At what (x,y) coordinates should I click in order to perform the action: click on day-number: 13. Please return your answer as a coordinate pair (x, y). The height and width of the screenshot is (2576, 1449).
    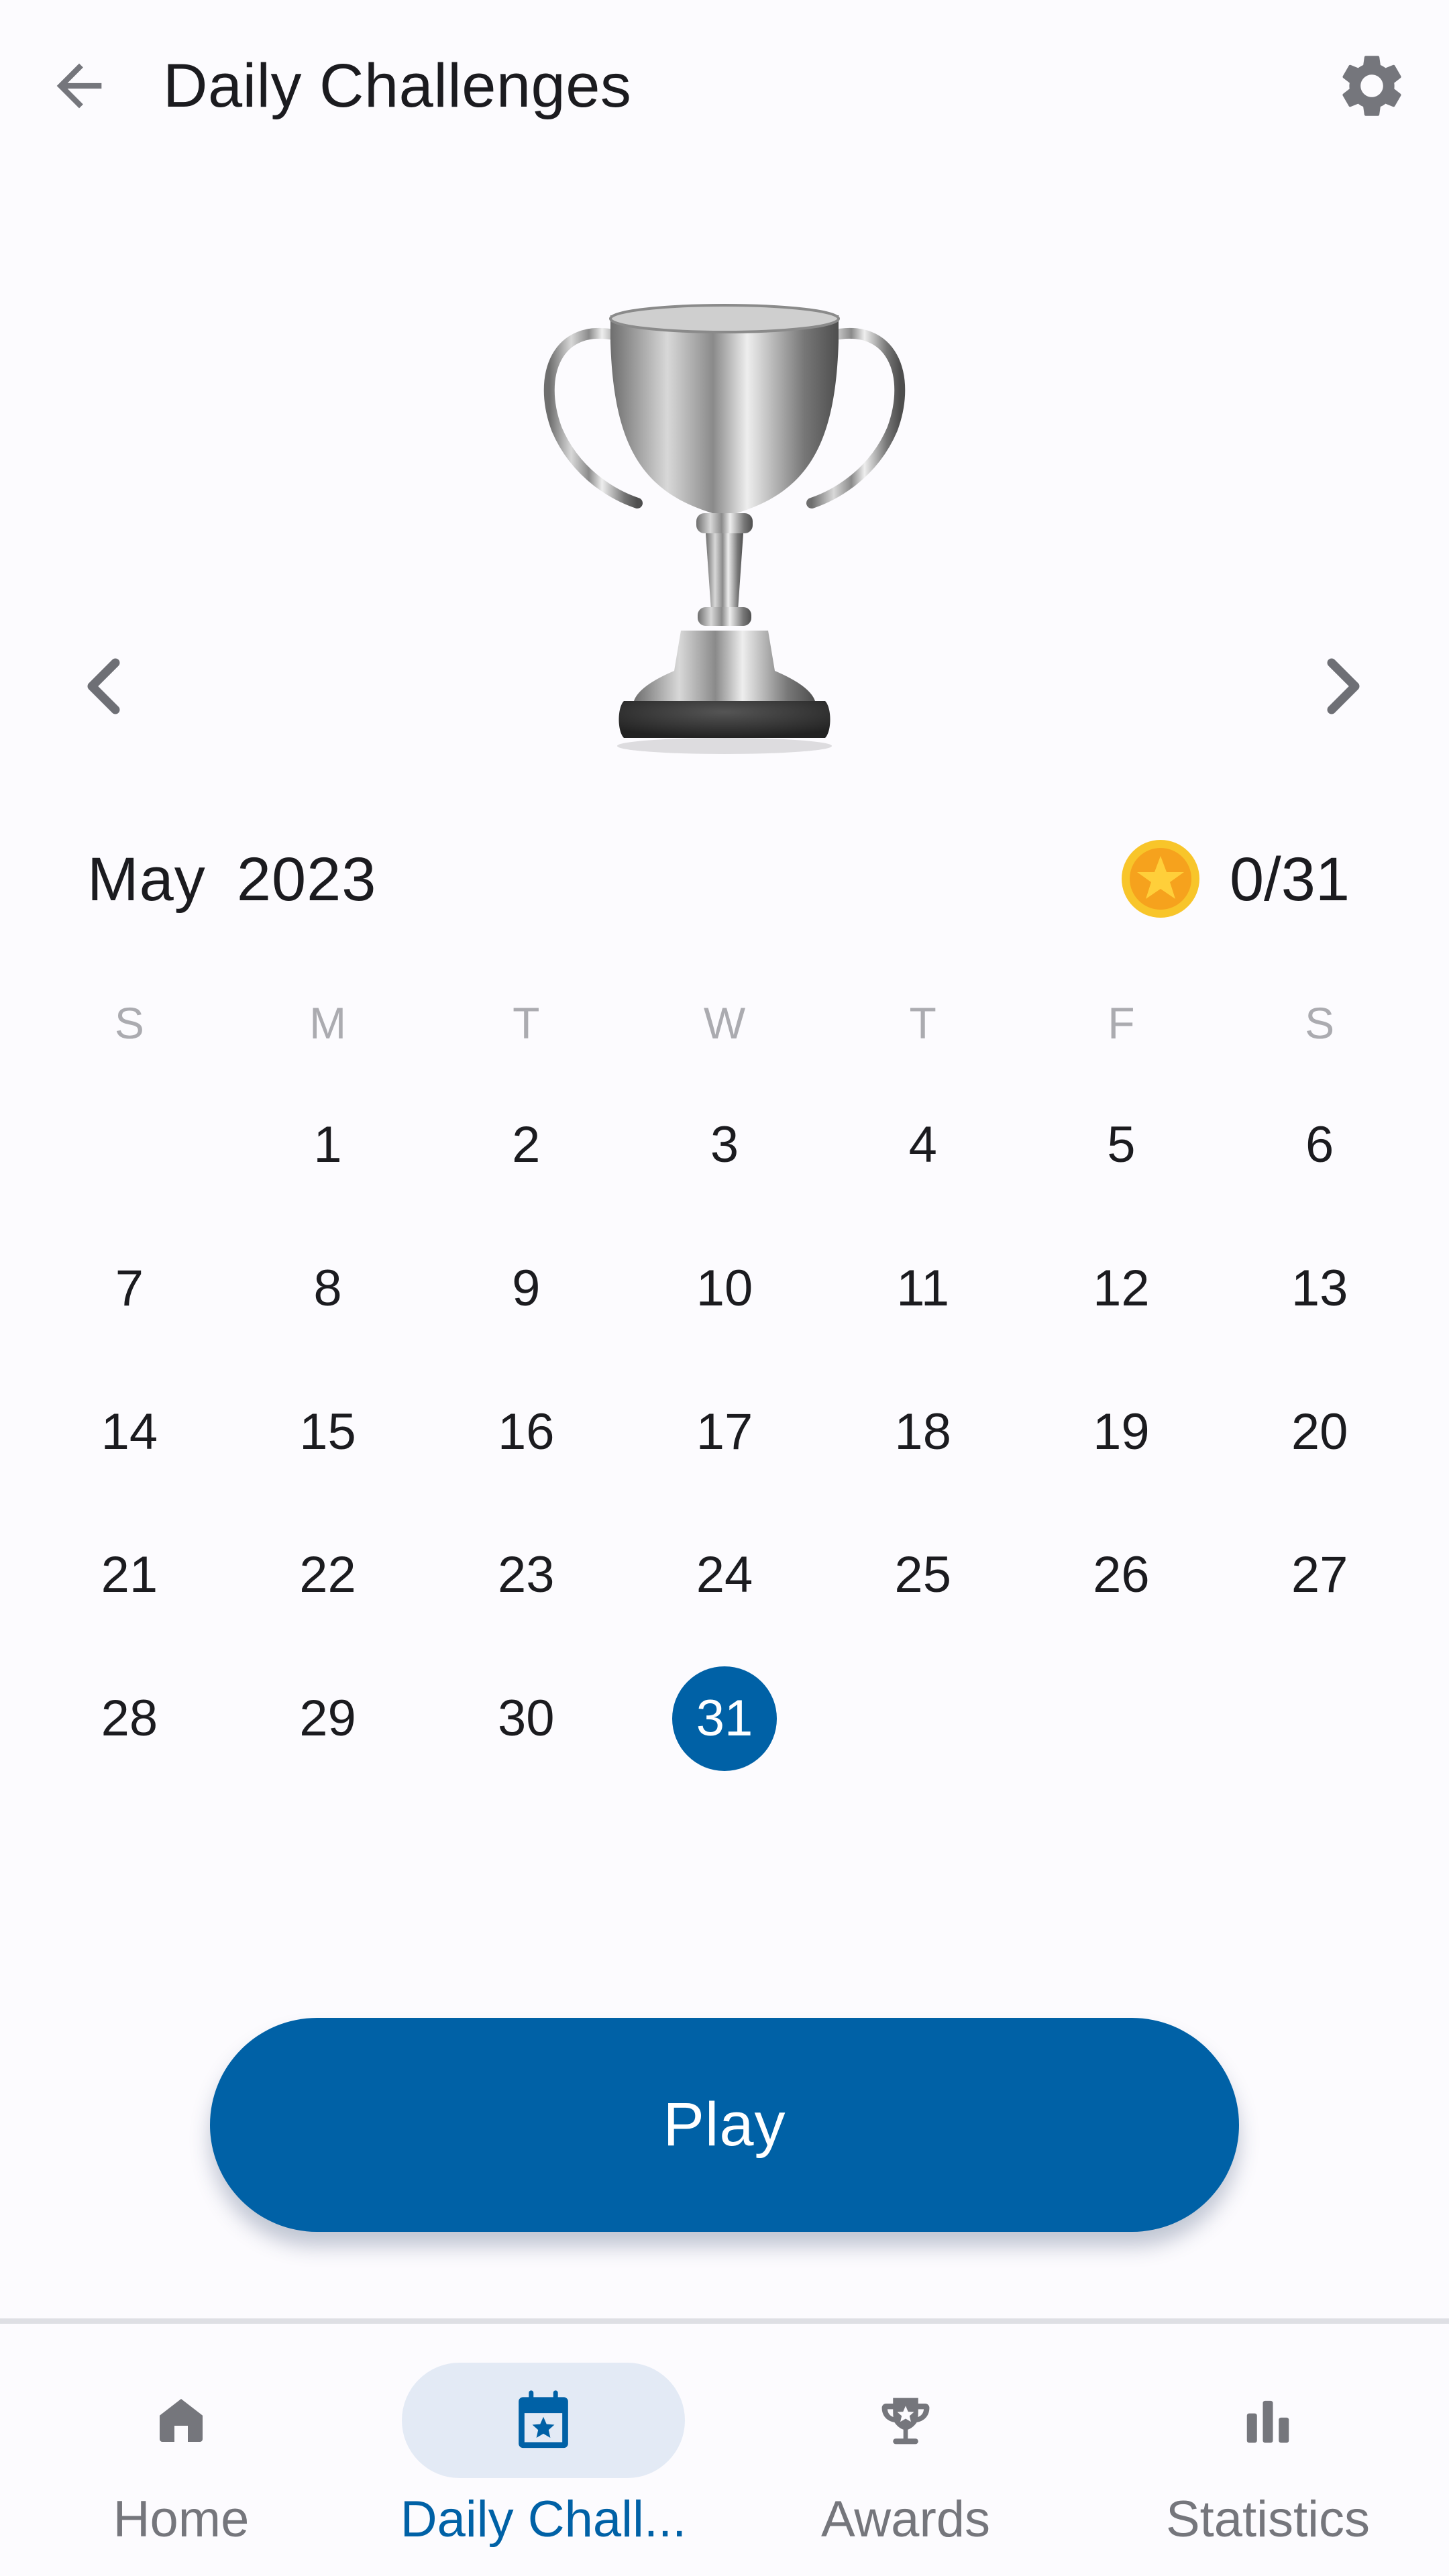
    Looking at the image, I should click on (1319, 1289).